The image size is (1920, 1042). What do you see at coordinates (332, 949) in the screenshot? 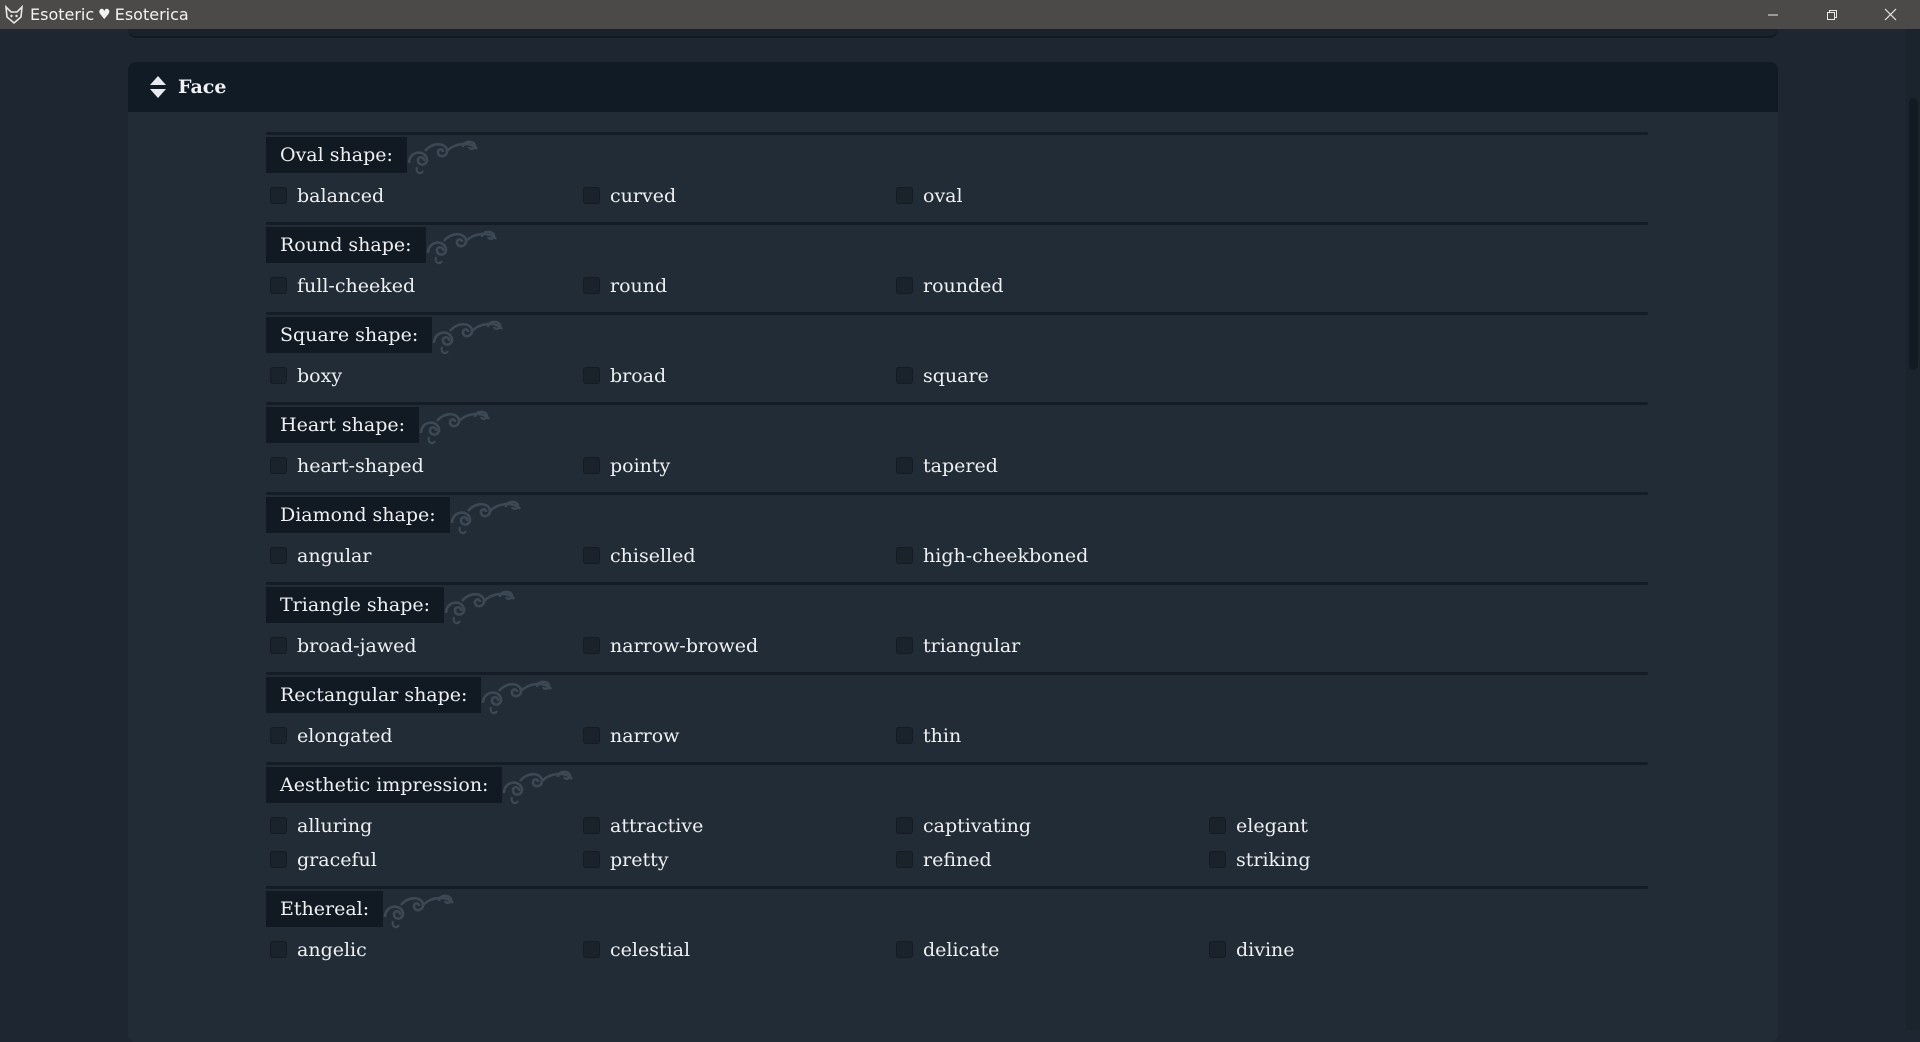
I see `option-label: angelic` at bounding box center [332, 949].